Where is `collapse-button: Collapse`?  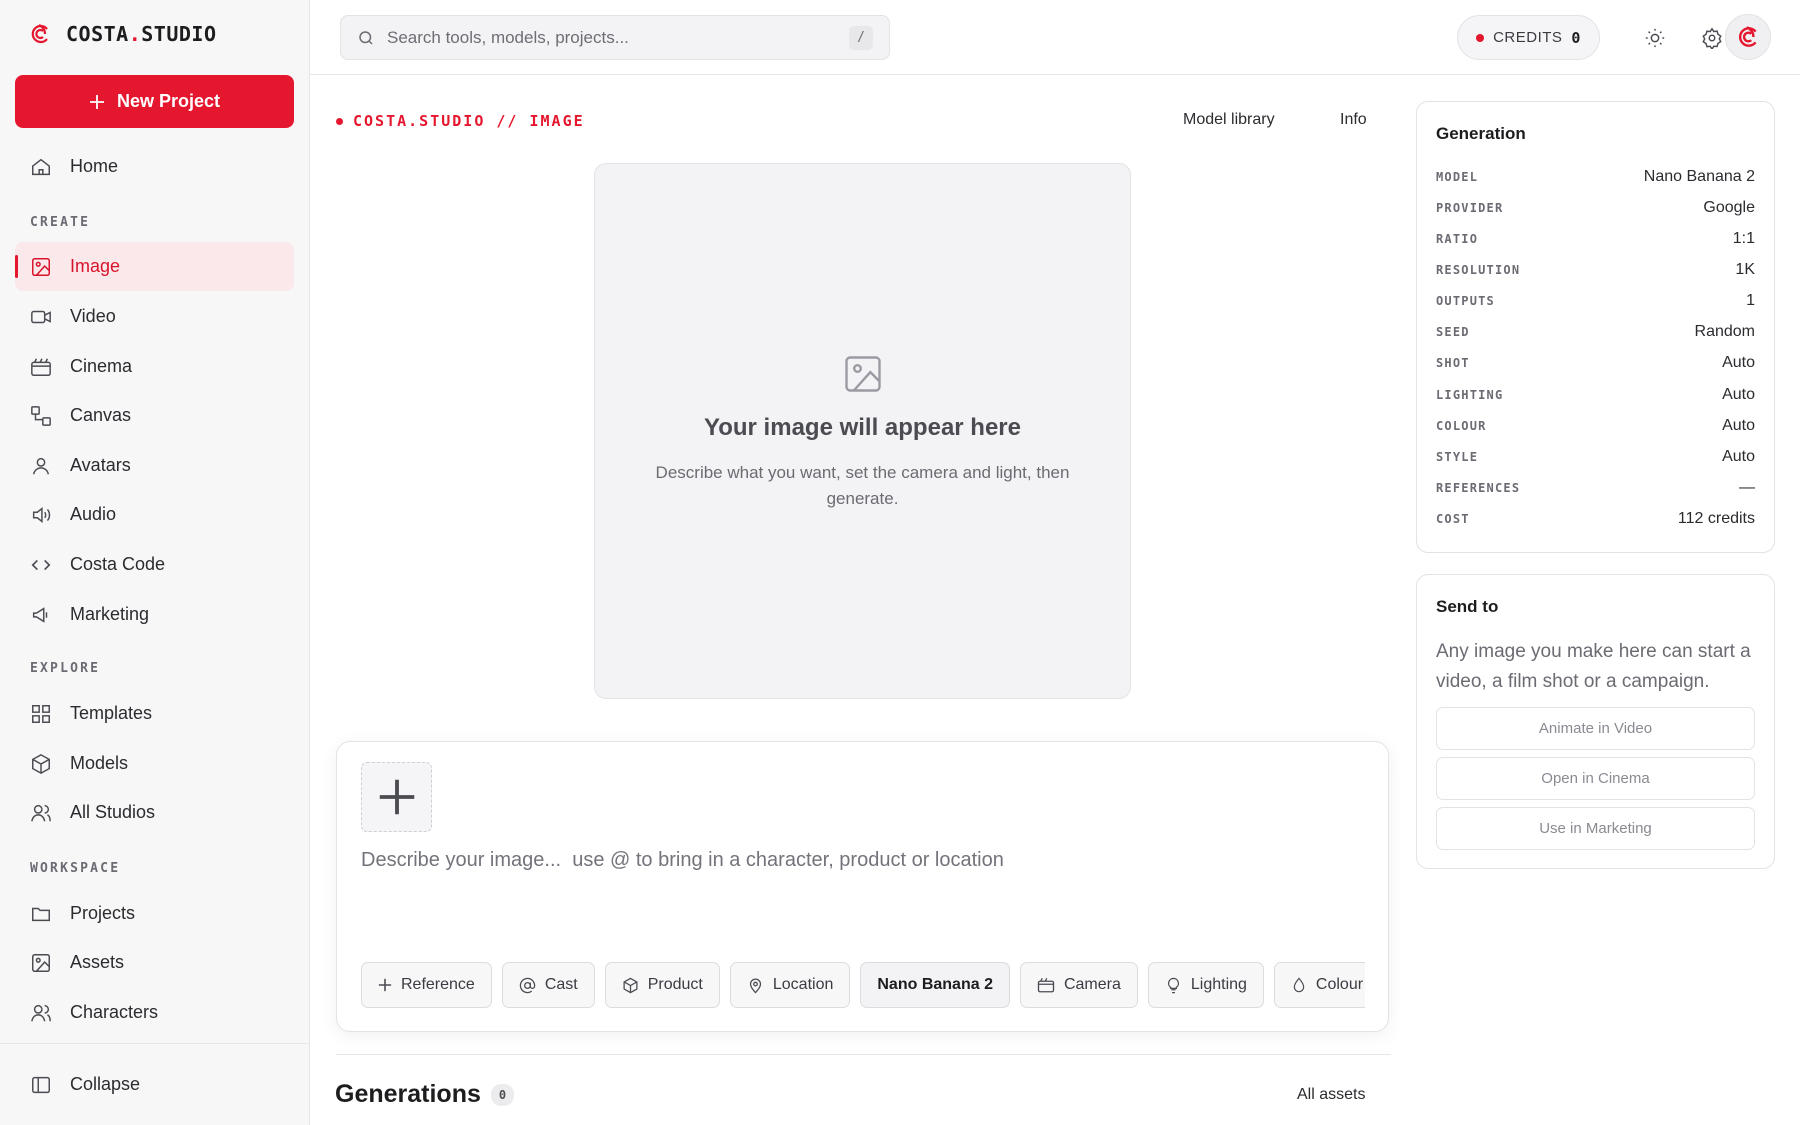
collapse-button: Collapse is located at coordinates (154, 1084).